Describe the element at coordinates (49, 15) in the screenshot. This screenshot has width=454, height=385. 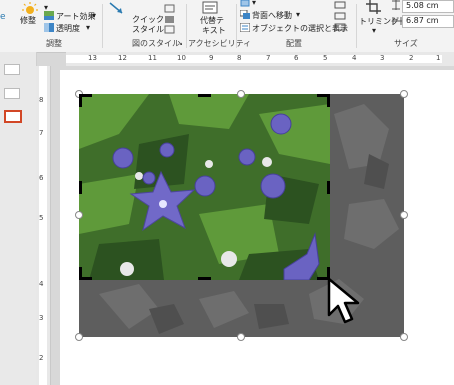
I see `art-effects-icon` at that location.